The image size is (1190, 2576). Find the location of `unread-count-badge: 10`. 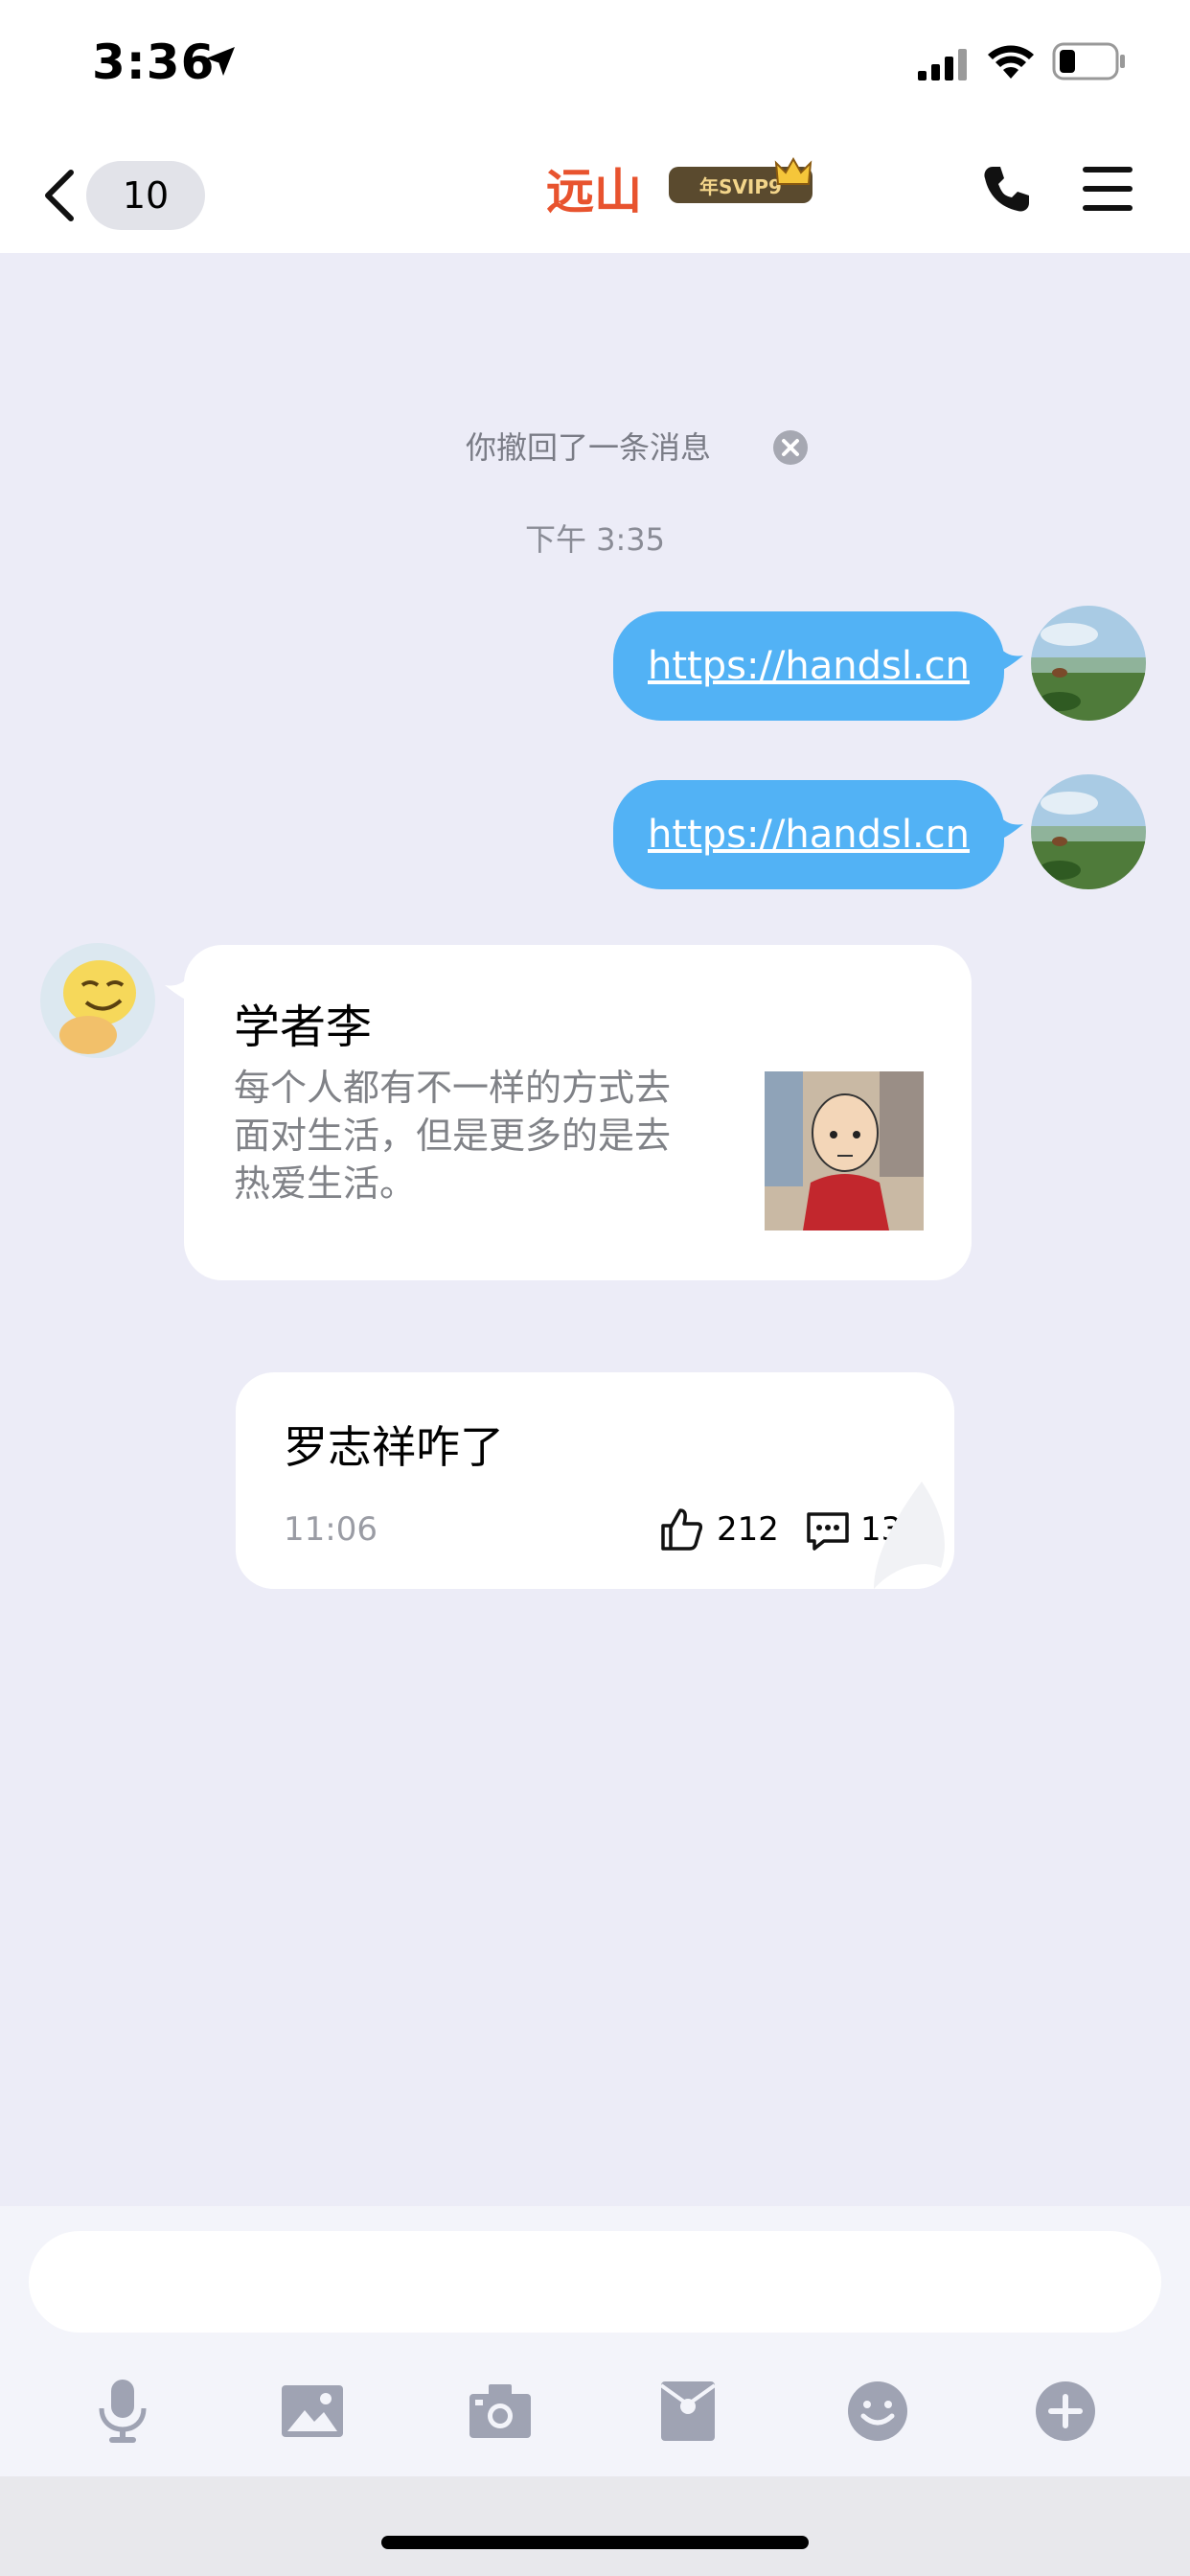

unread-count-badge: 10 is located at coordinates (146, 195).